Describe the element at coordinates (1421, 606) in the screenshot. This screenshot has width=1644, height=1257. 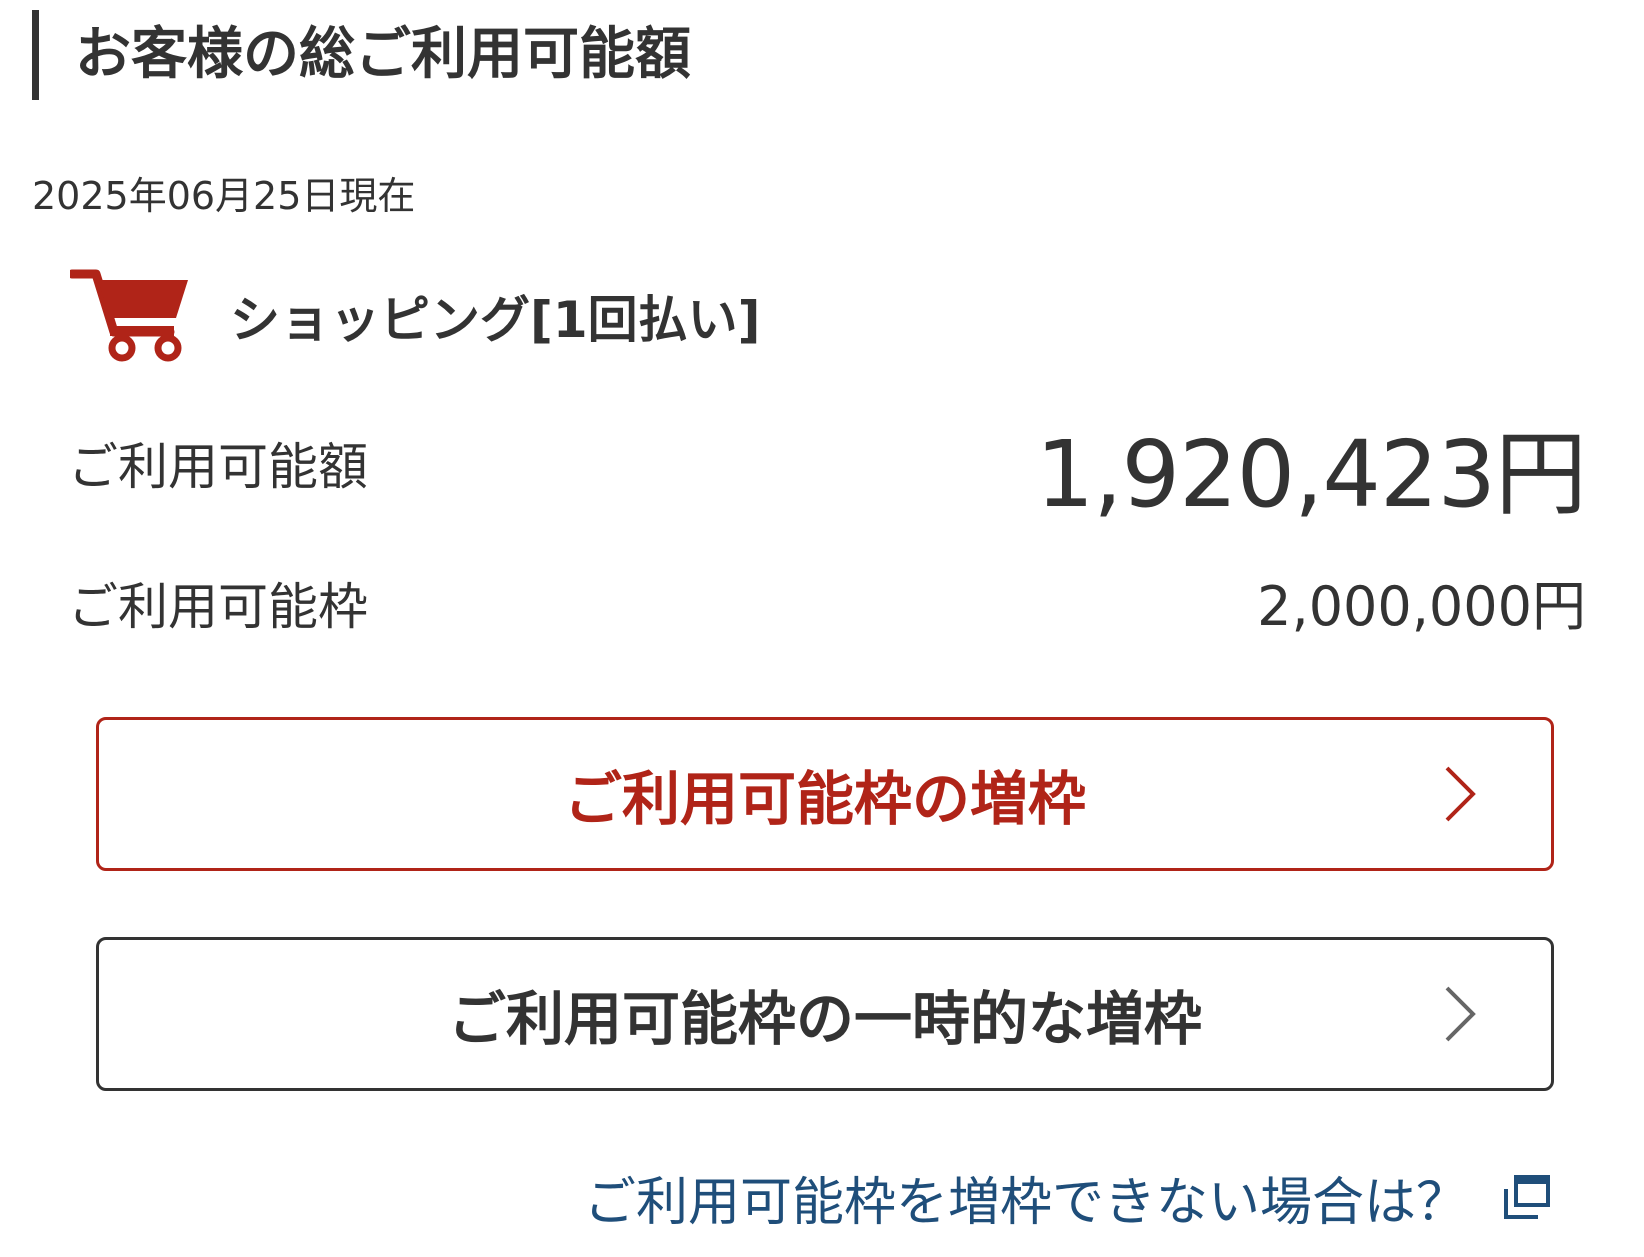
I see `credit-limit-value: 2,000,000円` at that location.